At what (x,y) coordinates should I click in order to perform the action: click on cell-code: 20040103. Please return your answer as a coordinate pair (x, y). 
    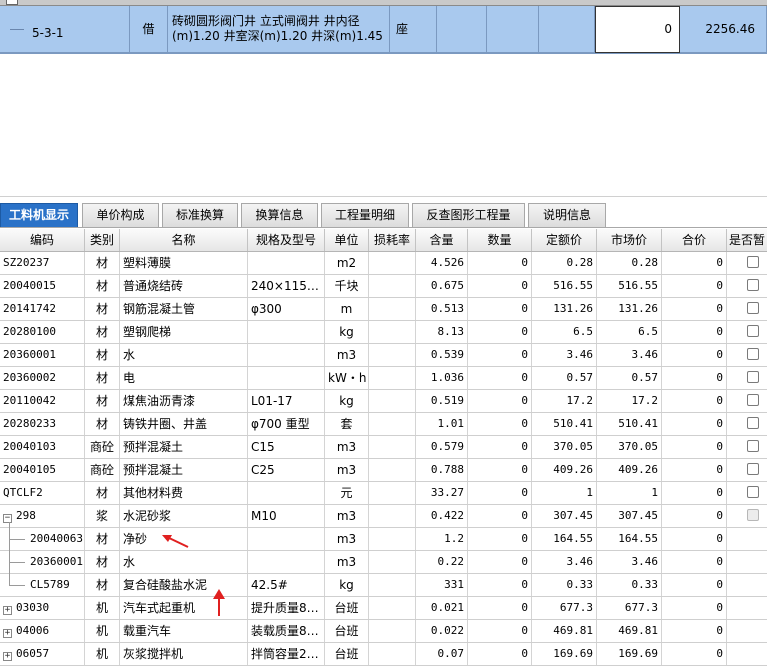
    Looking at the image, I should click on (42, 447).